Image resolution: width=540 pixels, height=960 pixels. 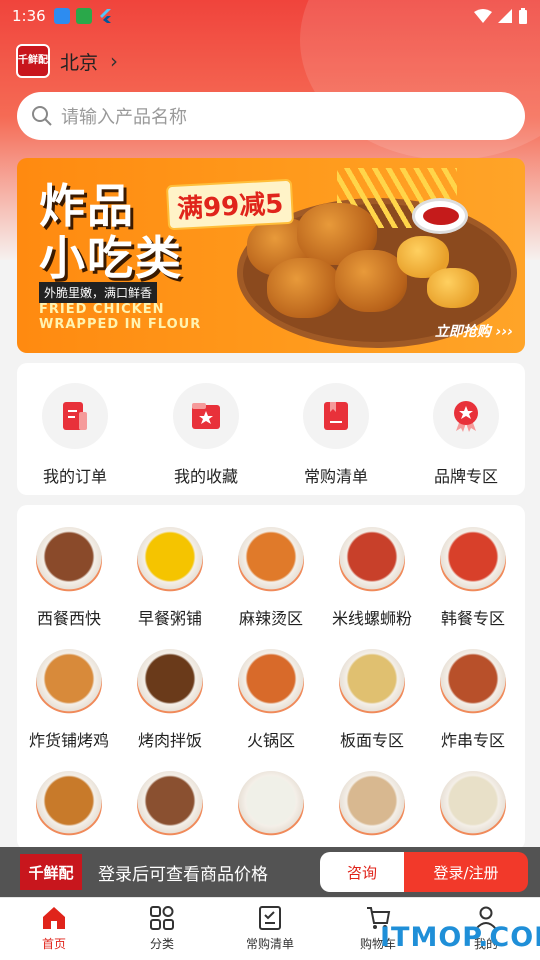 What do you see at coordinates (87, 206) in the screenshot?
I see `banner-title-line1: 炸品` at bounding box center [87, 206].